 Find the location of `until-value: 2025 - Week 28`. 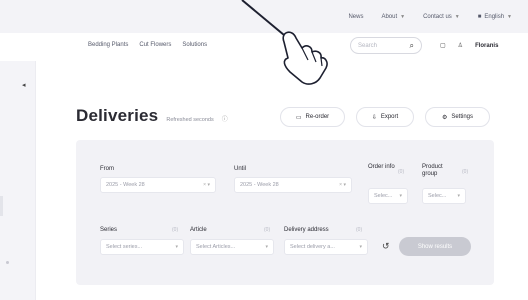

until-value: 2025 - Week 28 is located at coordinates (259, 185).